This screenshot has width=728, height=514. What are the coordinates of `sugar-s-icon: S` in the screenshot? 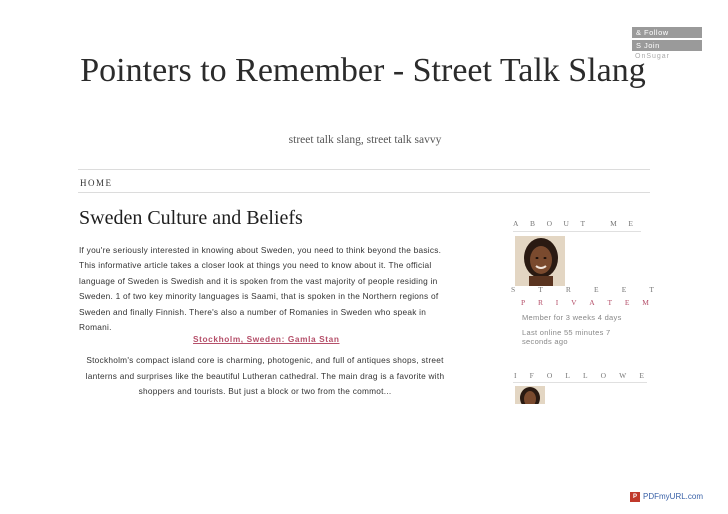 It's located at (639, 45).